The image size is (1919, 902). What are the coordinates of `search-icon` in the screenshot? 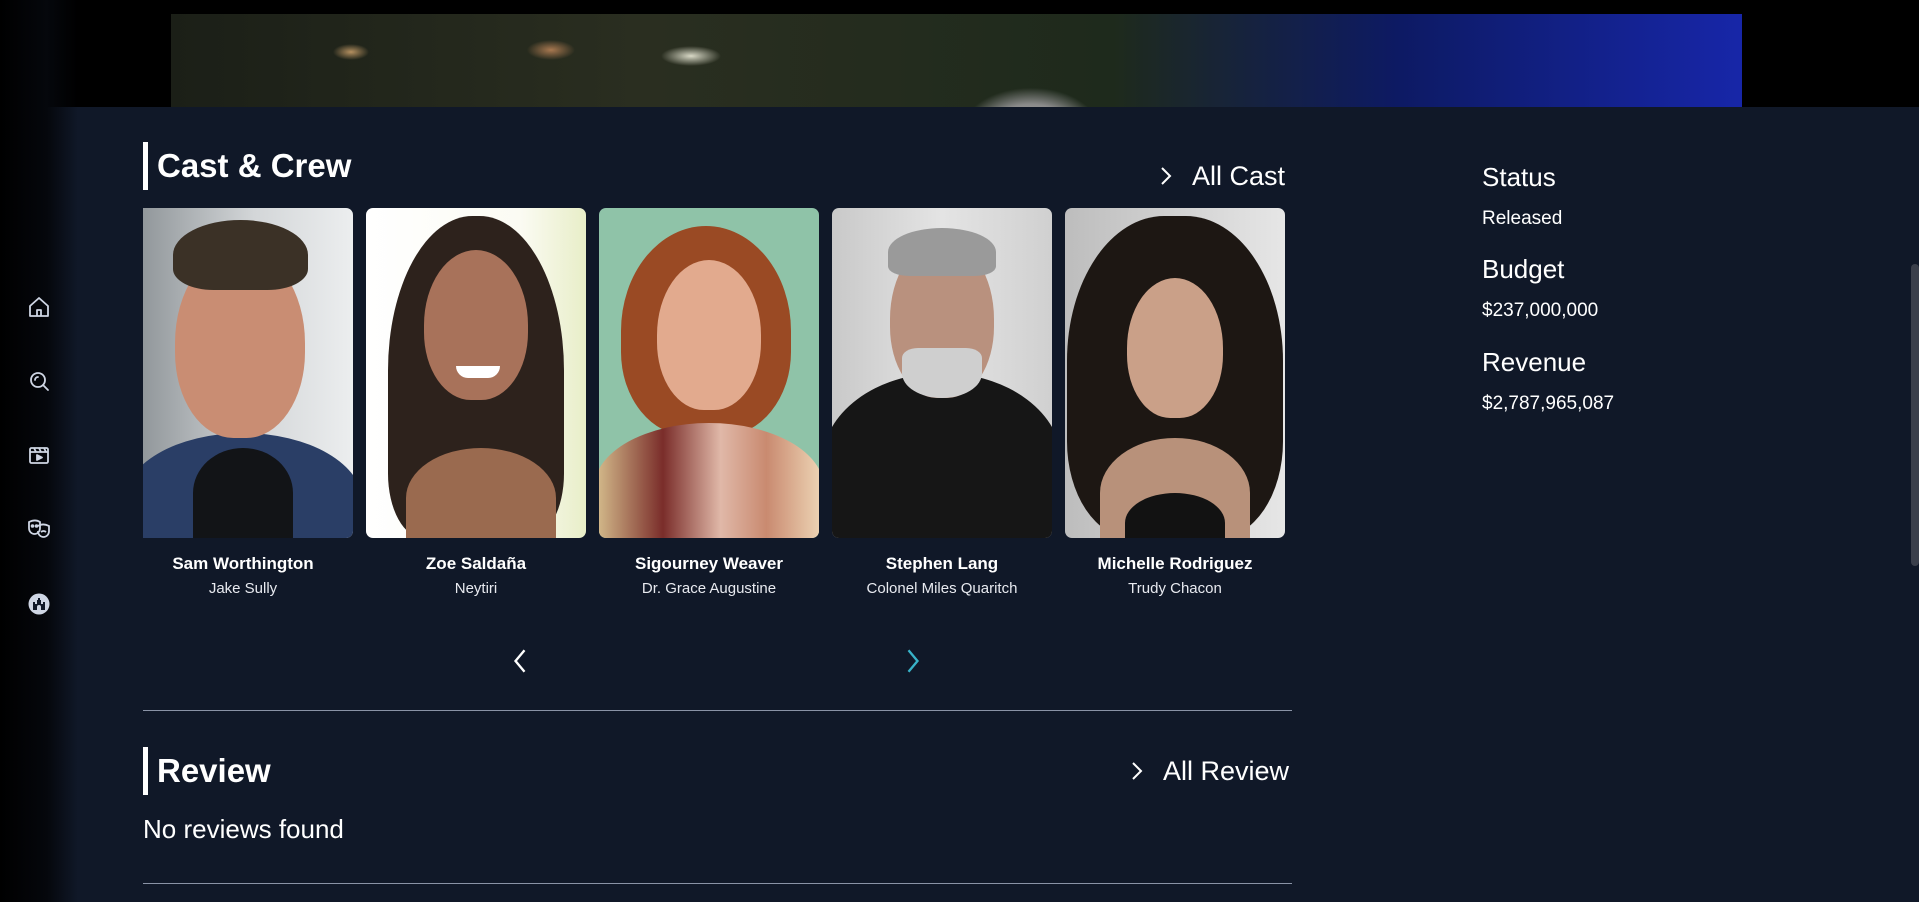 It's located at (39, 381).